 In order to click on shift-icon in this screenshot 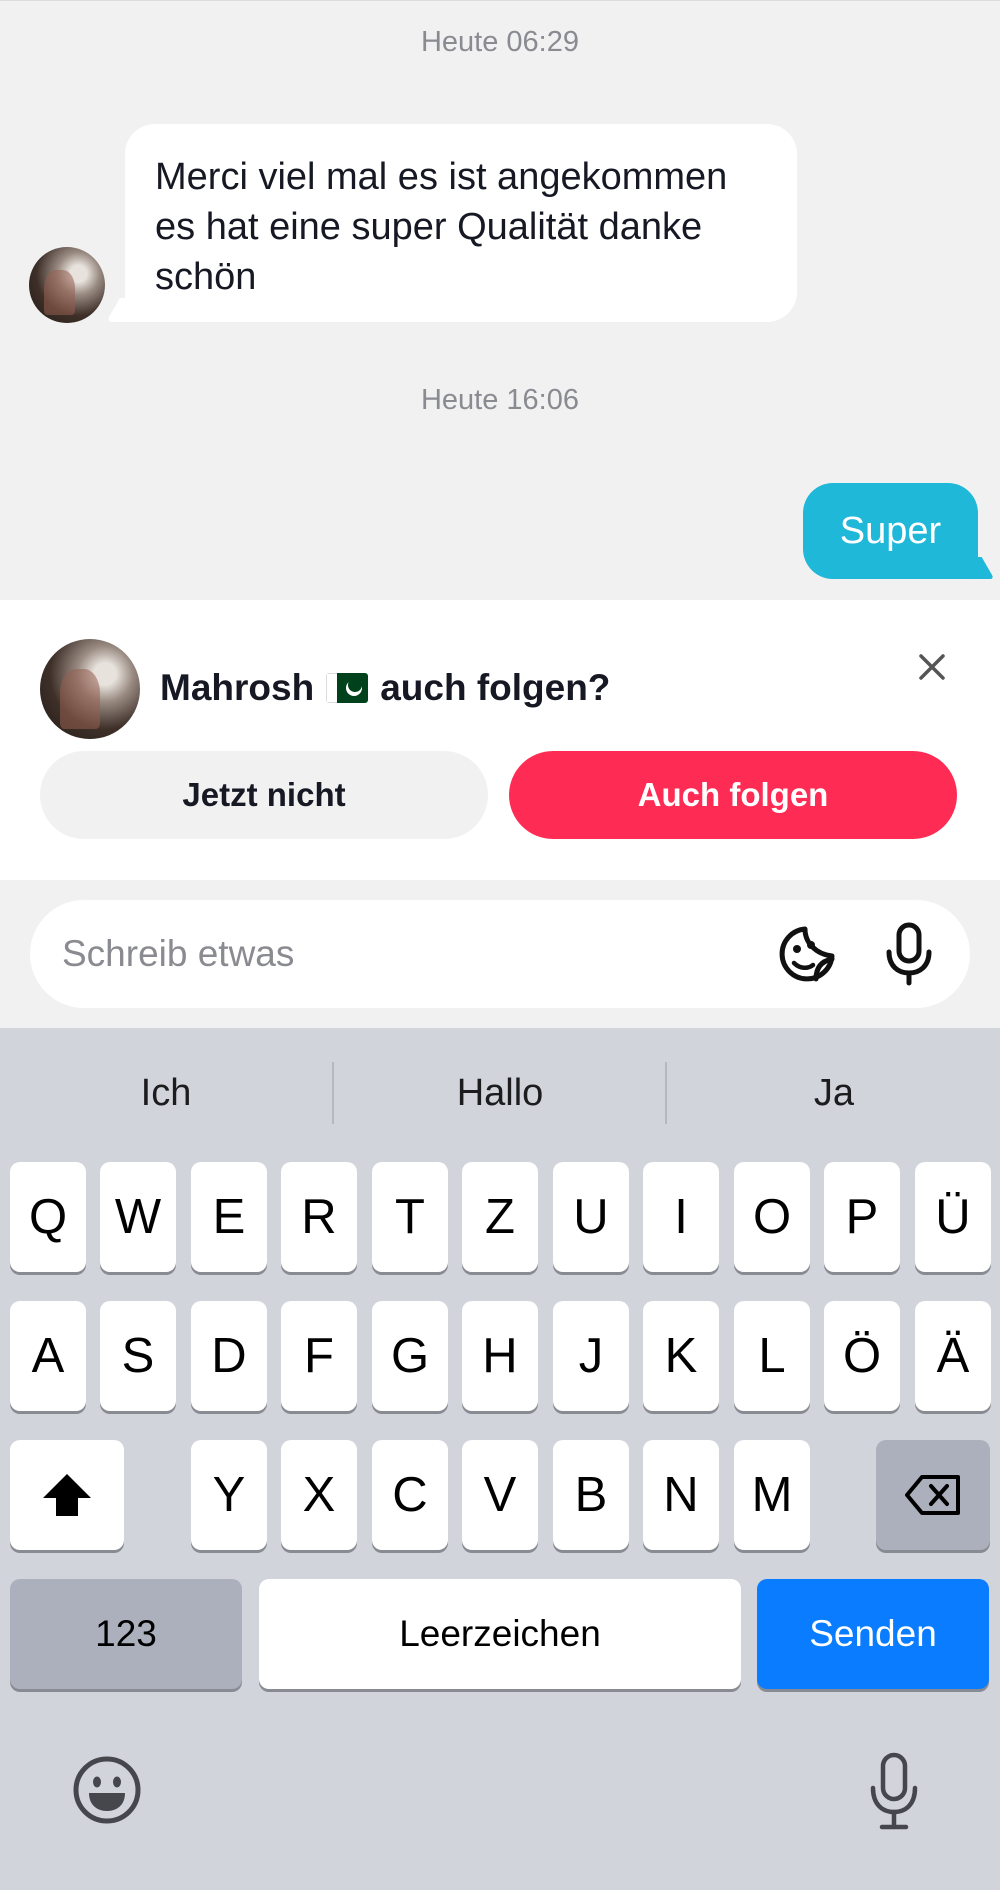, I will do `click(67, 1495)`.